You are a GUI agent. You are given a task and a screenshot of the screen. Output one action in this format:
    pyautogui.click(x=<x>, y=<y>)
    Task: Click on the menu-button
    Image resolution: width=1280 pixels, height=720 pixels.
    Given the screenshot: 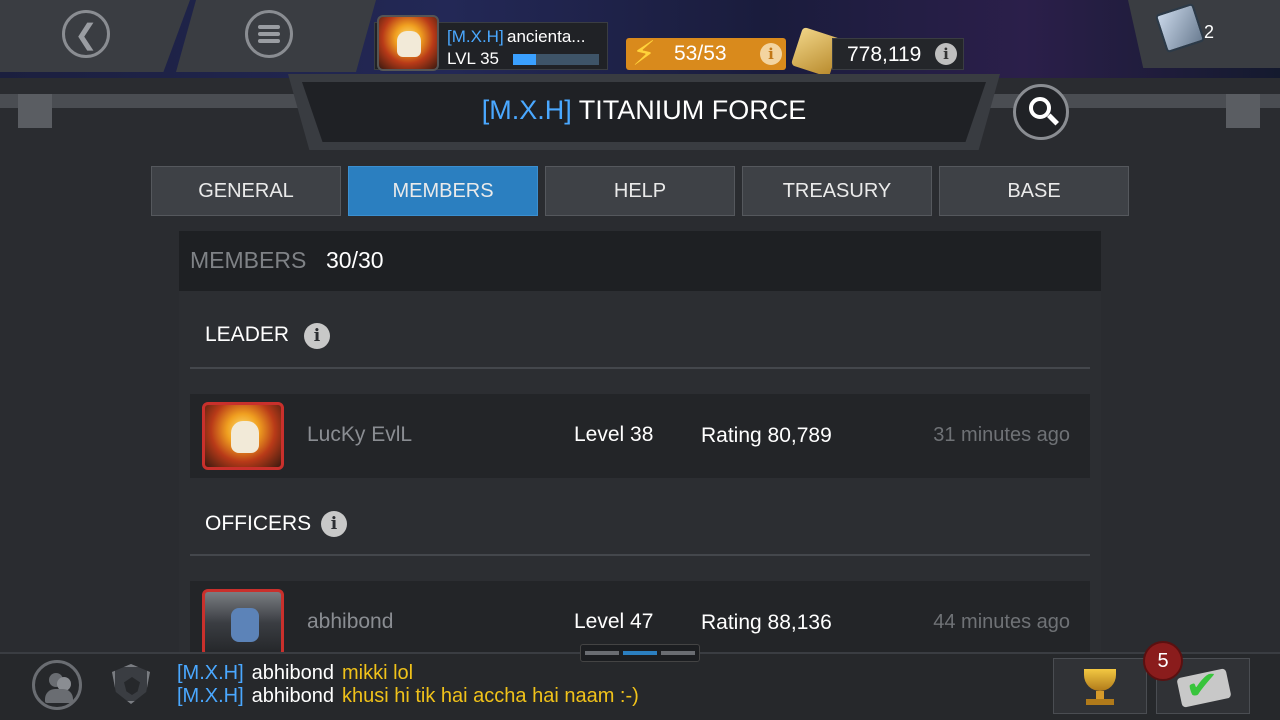 What is the action you would take?
    pyautogui.click(x=269, y=34)
    